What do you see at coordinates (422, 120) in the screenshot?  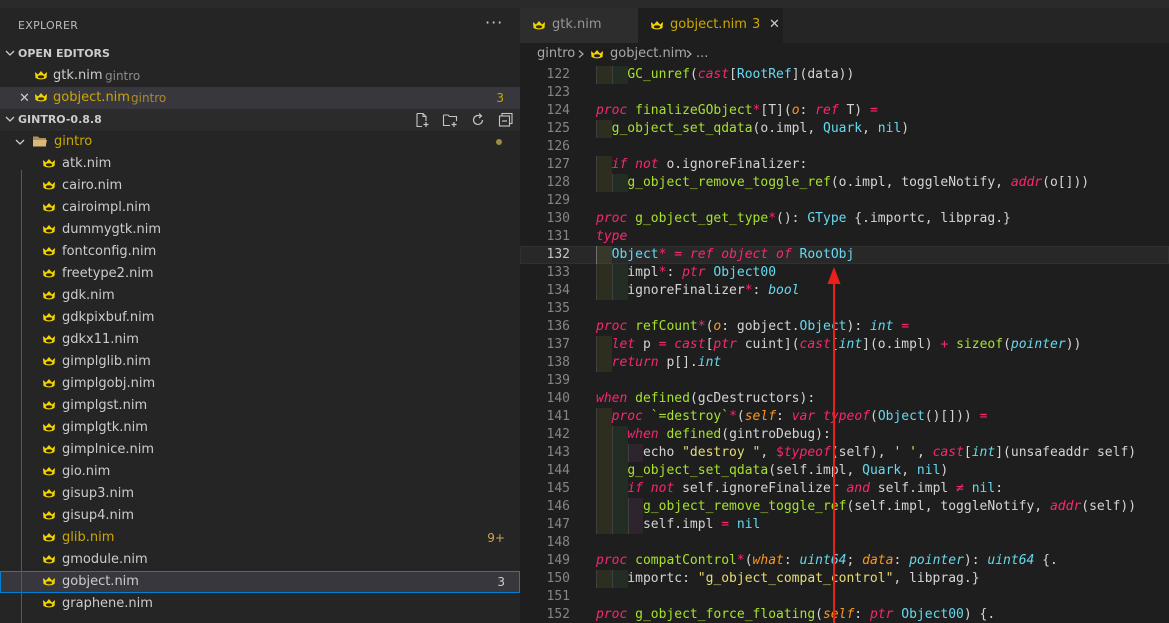 I see `new-file-icon` at bounding box center [422, 120].